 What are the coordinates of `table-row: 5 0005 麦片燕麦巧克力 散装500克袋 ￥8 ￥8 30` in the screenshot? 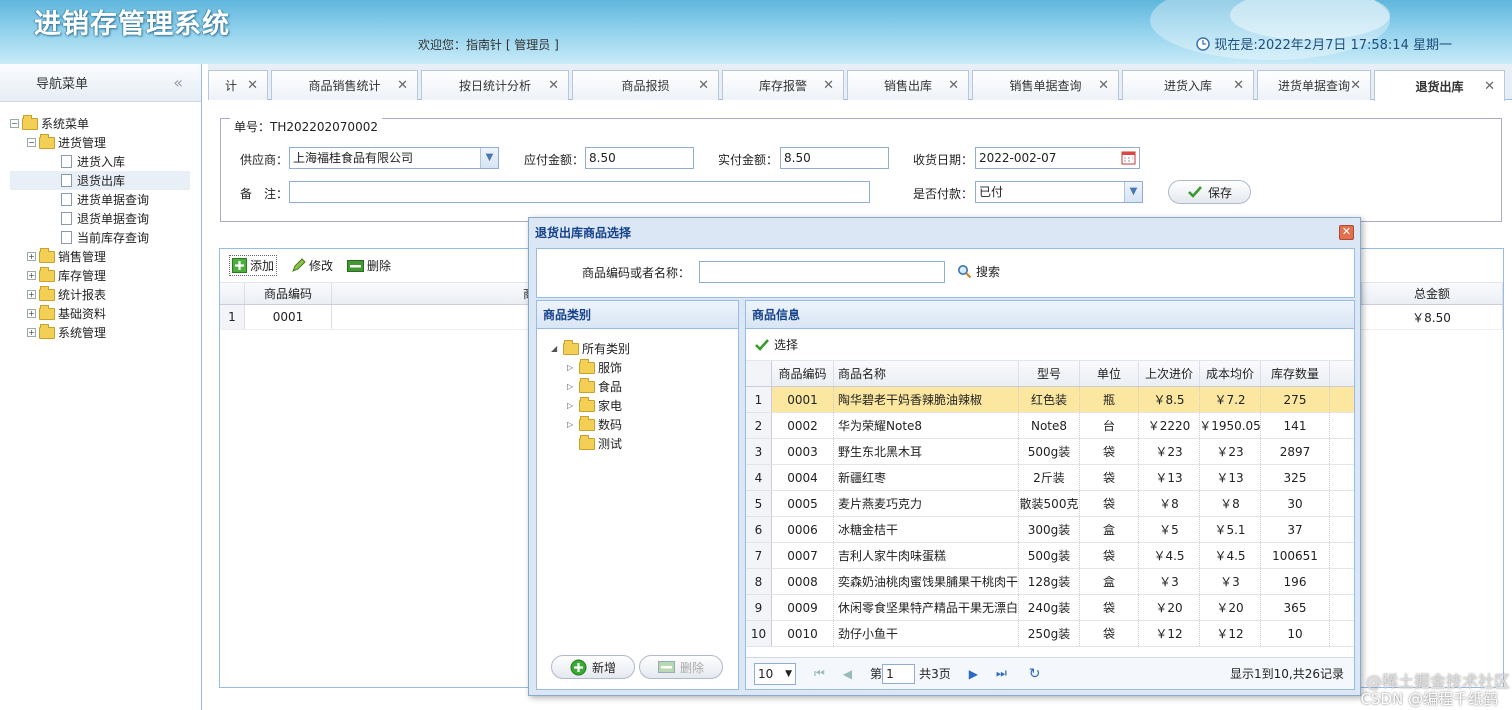 It's located at (1050, 504).